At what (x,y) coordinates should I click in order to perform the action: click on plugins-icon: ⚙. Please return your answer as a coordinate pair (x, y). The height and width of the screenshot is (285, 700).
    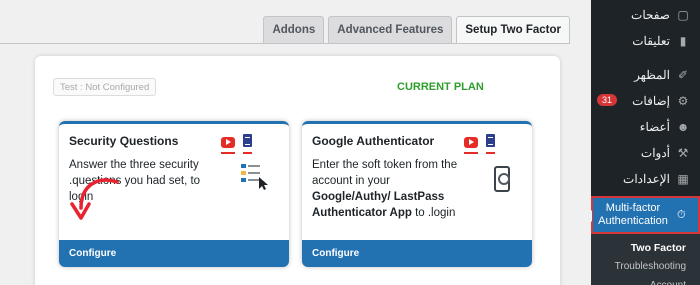
    Looking at the image, I should click on (683, 101).